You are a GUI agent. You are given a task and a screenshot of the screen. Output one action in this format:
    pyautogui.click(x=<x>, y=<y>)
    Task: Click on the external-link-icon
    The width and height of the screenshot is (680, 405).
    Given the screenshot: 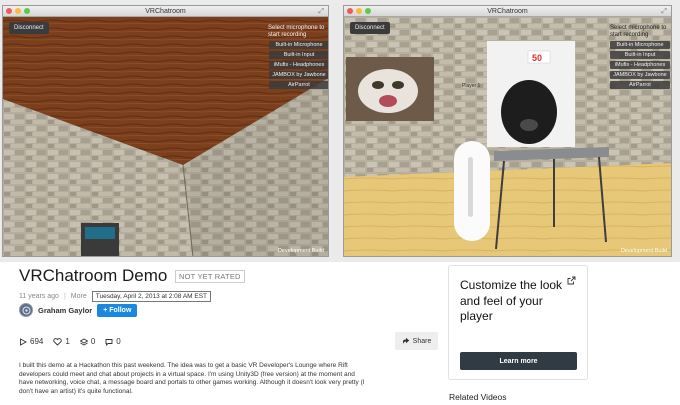 What is the action you would take?
    pyautogui.click(x=571, y=280)
    